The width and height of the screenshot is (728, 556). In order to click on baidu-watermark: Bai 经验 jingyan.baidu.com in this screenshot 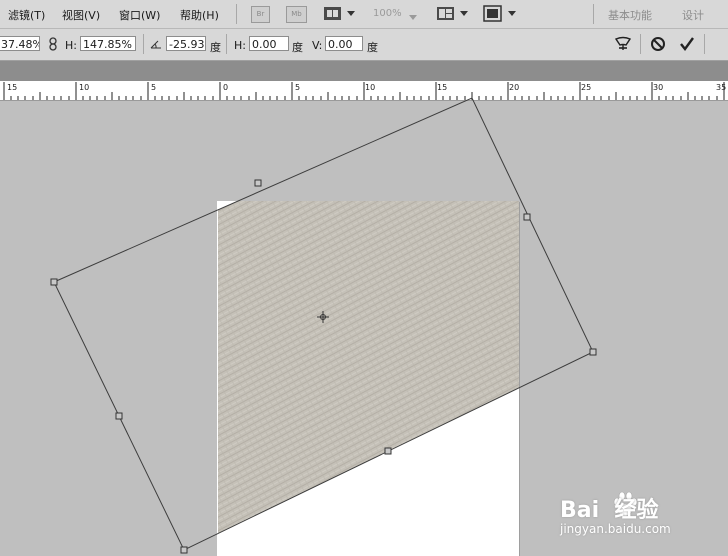, I will do `click(640, 520)`.